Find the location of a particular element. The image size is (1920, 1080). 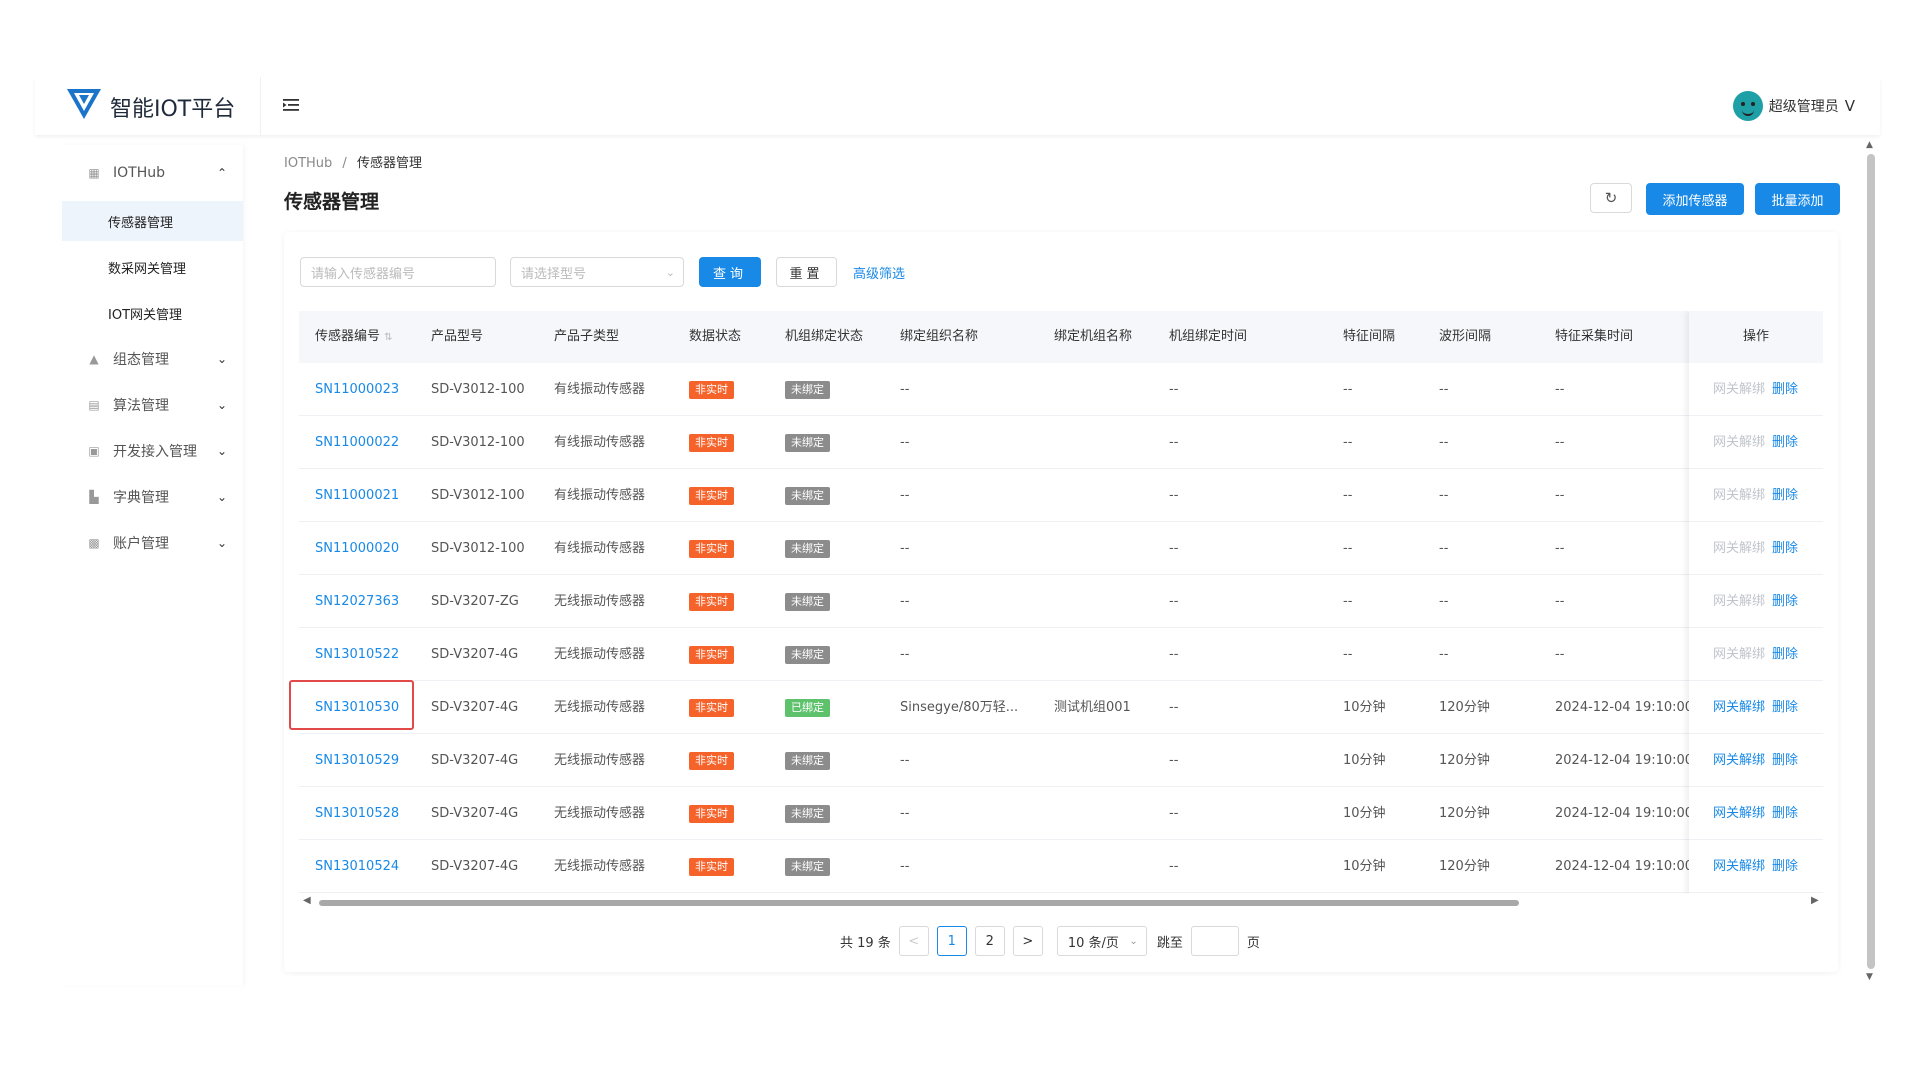

cell-model: SD-V3012-100 is located at coordinates (478, 548).